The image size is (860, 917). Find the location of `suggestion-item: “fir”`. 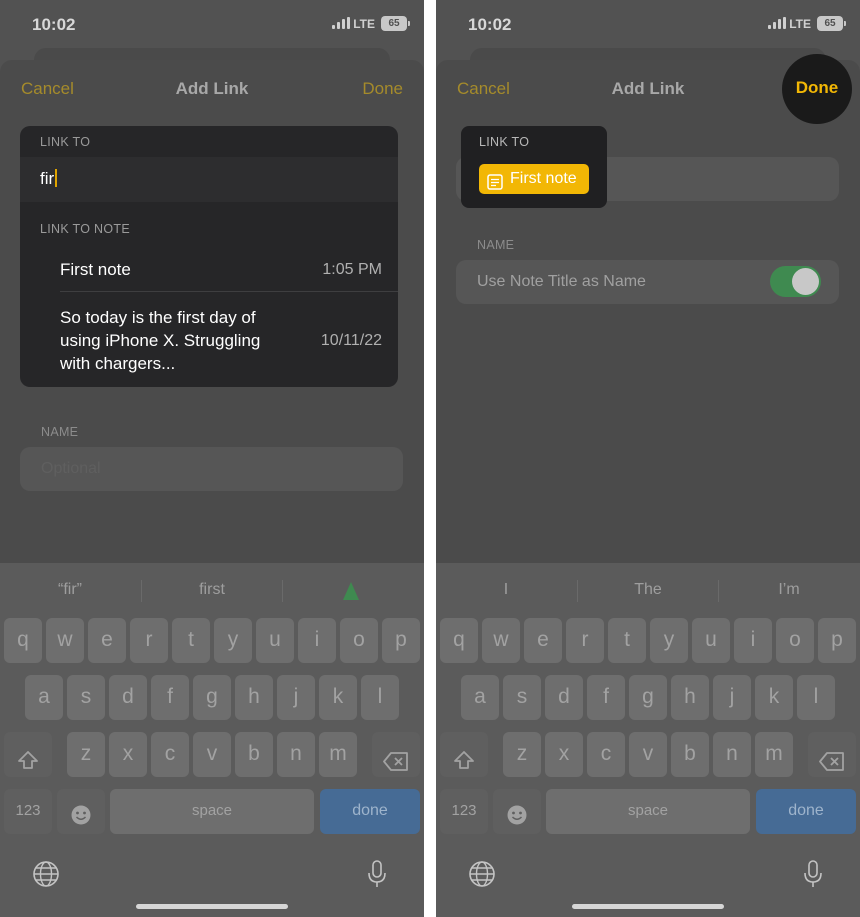

suggestion-item: “fir” is located at coordinates (70, 590).